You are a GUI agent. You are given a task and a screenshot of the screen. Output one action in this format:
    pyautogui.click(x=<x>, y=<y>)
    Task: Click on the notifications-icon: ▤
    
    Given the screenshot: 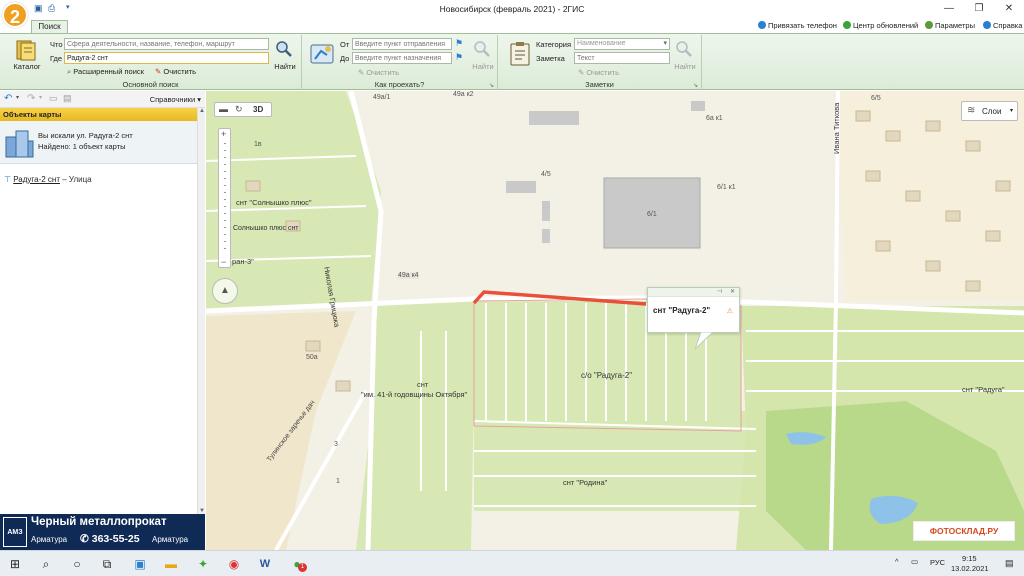 What is the action you would take?
    pyautogui.click(x=1009, y=563)
    